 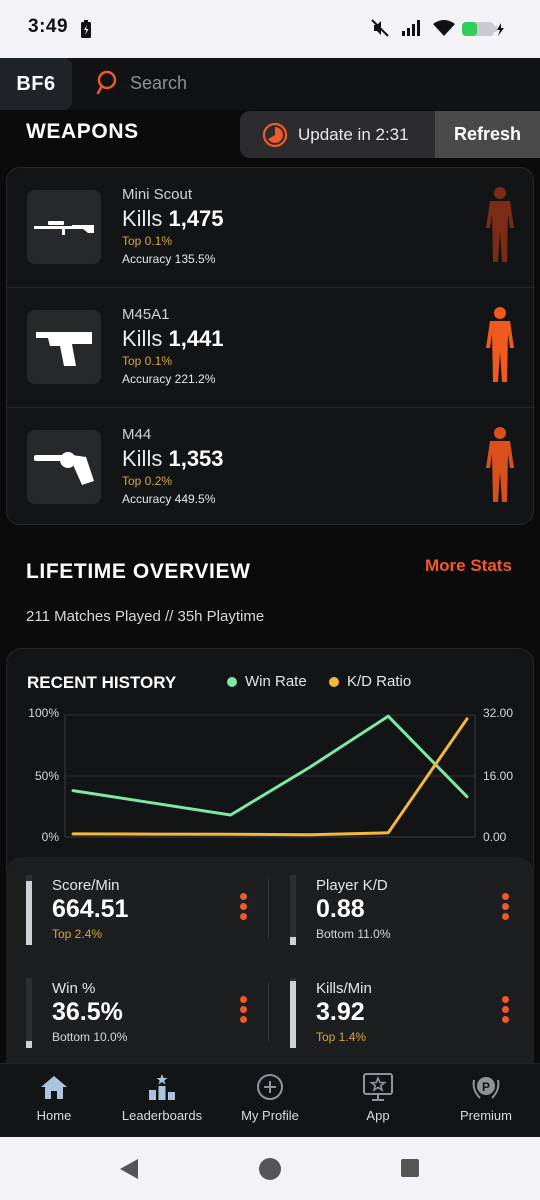 What do you see at coordinates (410, 1168) in the screenshot?
I see `recents-icon` at bounding box center [410, 1168].